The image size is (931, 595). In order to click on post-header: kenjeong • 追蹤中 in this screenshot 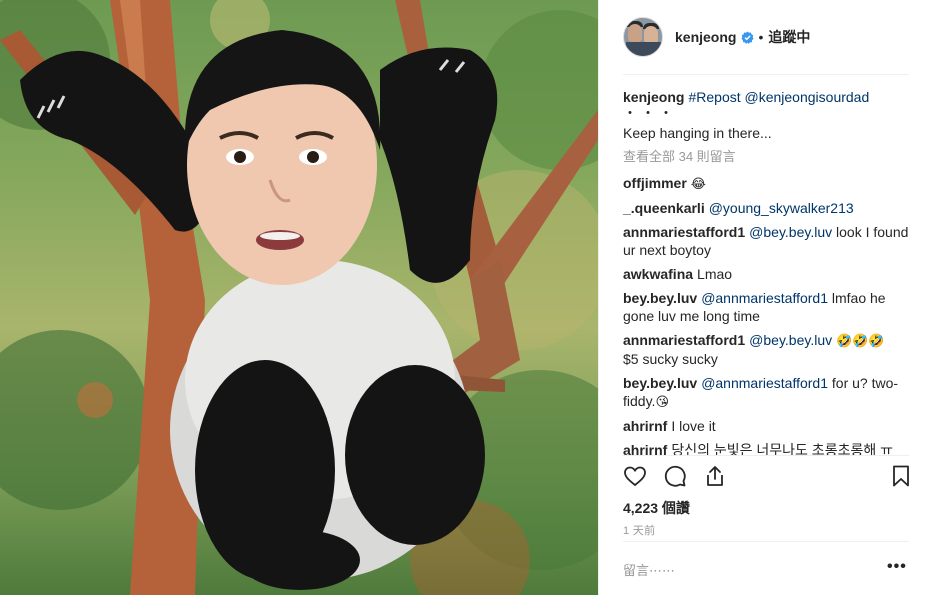, I will do `click(766, 37)`.